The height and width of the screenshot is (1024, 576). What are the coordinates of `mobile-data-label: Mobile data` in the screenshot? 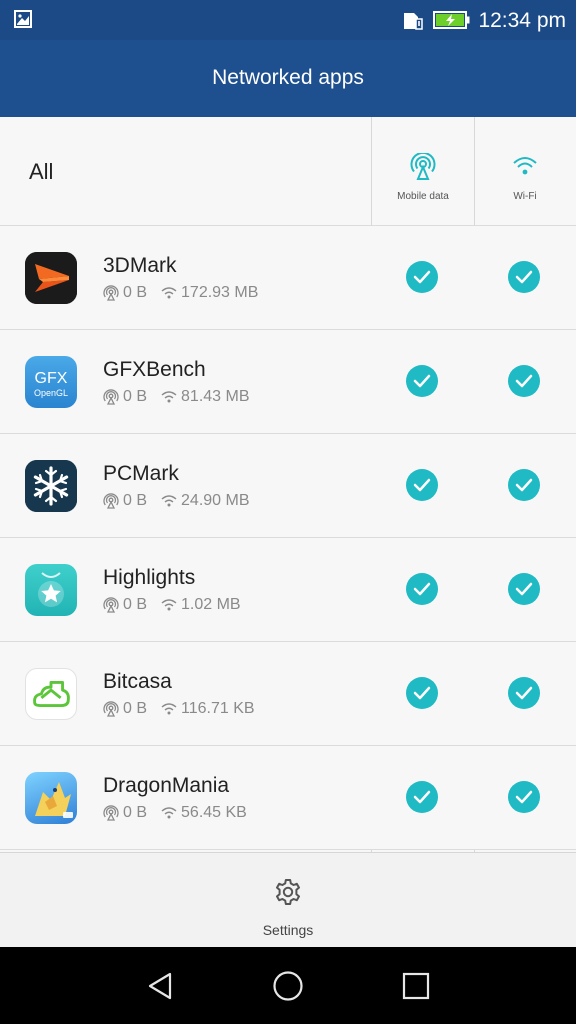 It's located at (423, 196).